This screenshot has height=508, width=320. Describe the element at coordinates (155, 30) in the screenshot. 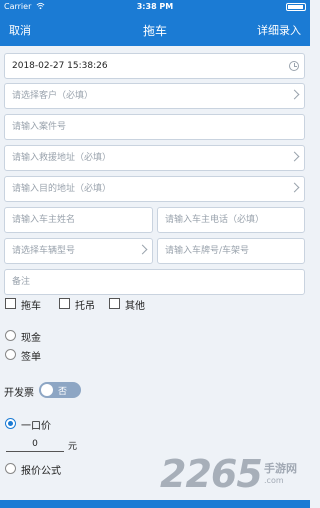

I see `nav-bar: 取消 拖车 详细录入` at that location.